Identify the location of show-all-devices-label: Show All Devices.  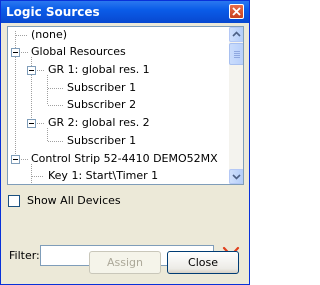
(74, 200).